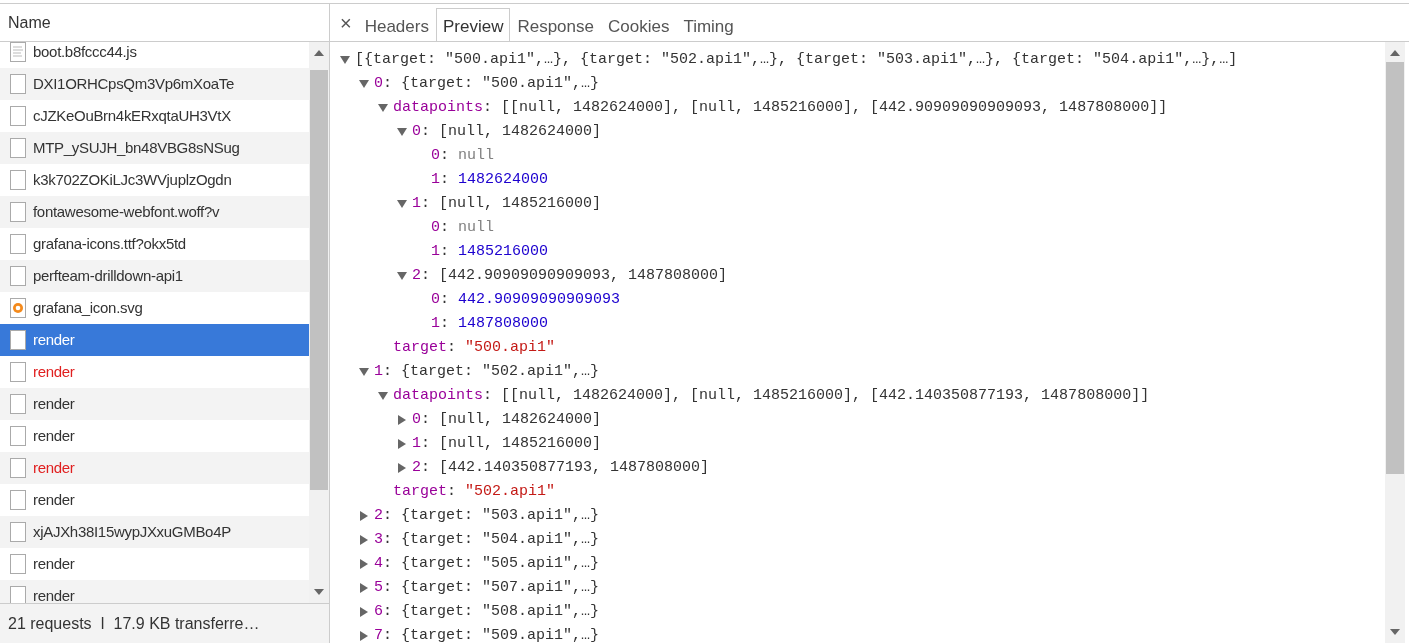 This screenshot has width=1409, height=643. I want to click on request-name: cJZKeOuBrn4kERxqtaUH3VtX, so click(132, 116).